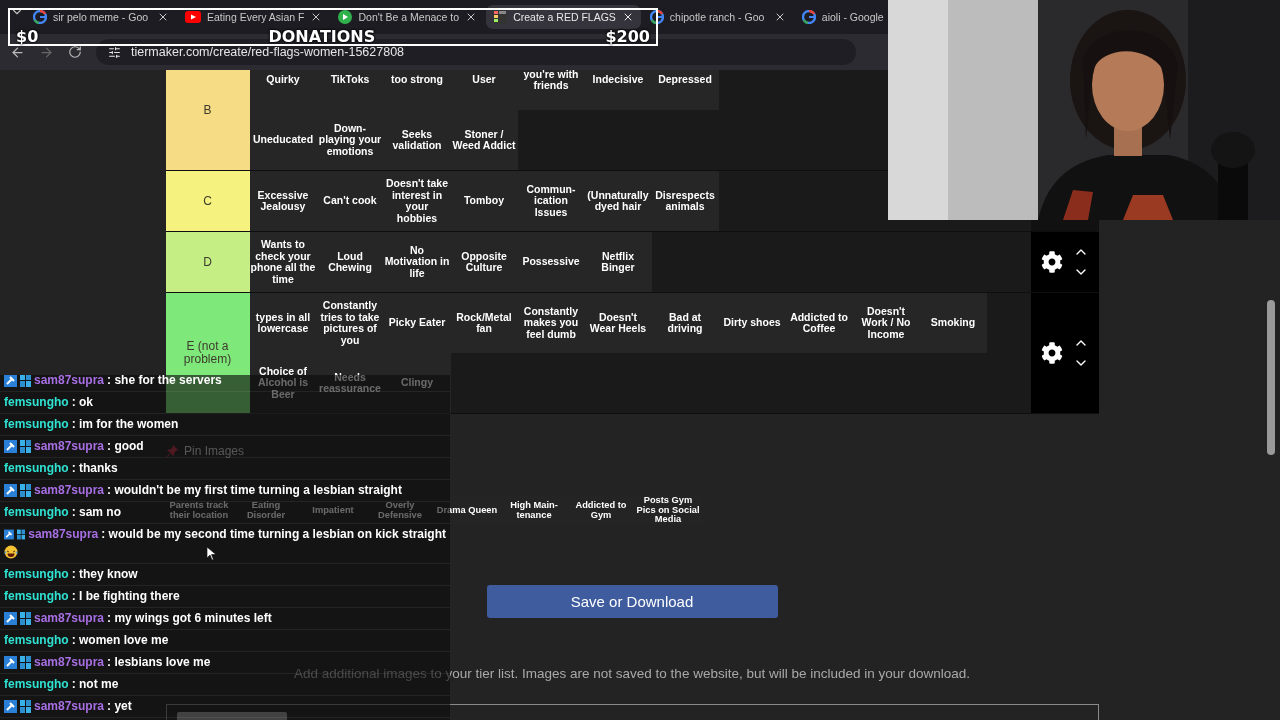 This screenshot has height=720, width=1280. I want to click on tier-item: Opposite Culture, so click(484, 262).